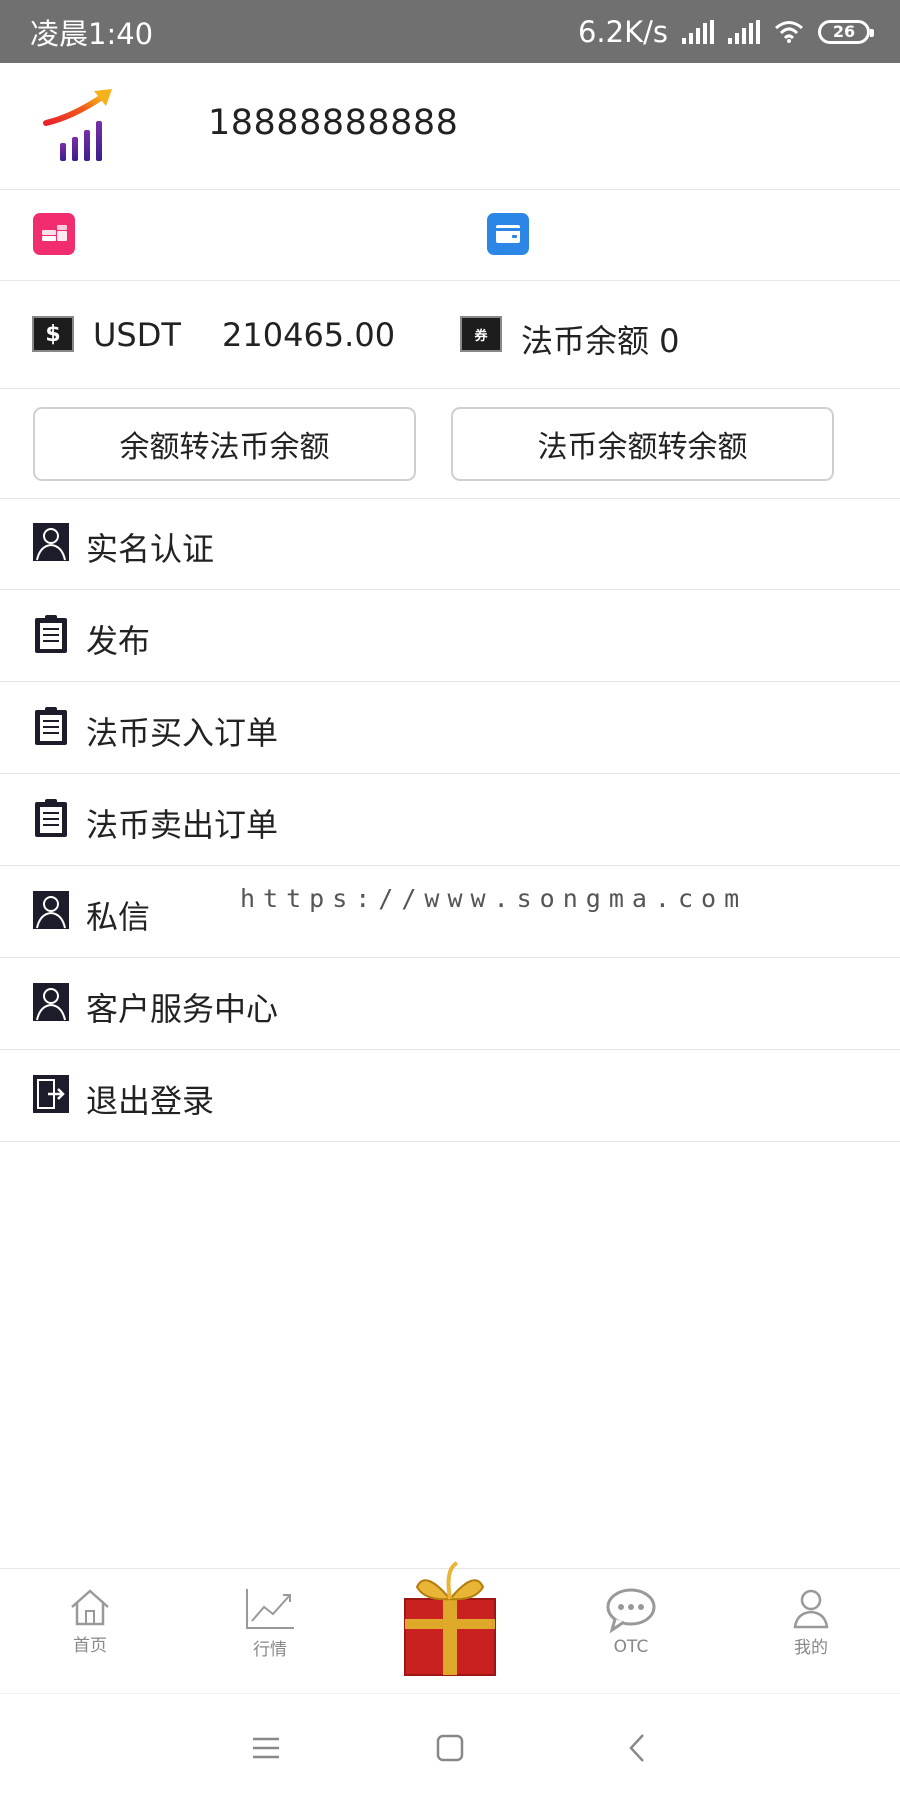 The image size is (900, 1801). What do you see at coordinates (77, 125) in the screenshot?
I see `app-logo` at bounding box center [77, 125].